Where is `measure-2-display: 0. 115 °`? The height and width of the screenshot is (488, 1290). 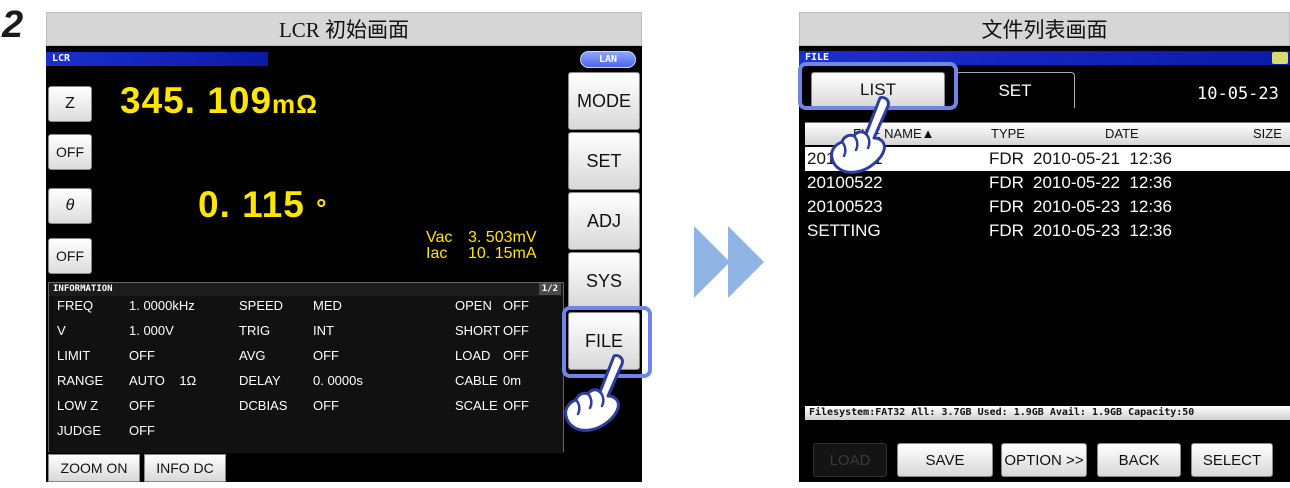
measure-2-display: 0. 115 ° is located at coordinates (263, 205).